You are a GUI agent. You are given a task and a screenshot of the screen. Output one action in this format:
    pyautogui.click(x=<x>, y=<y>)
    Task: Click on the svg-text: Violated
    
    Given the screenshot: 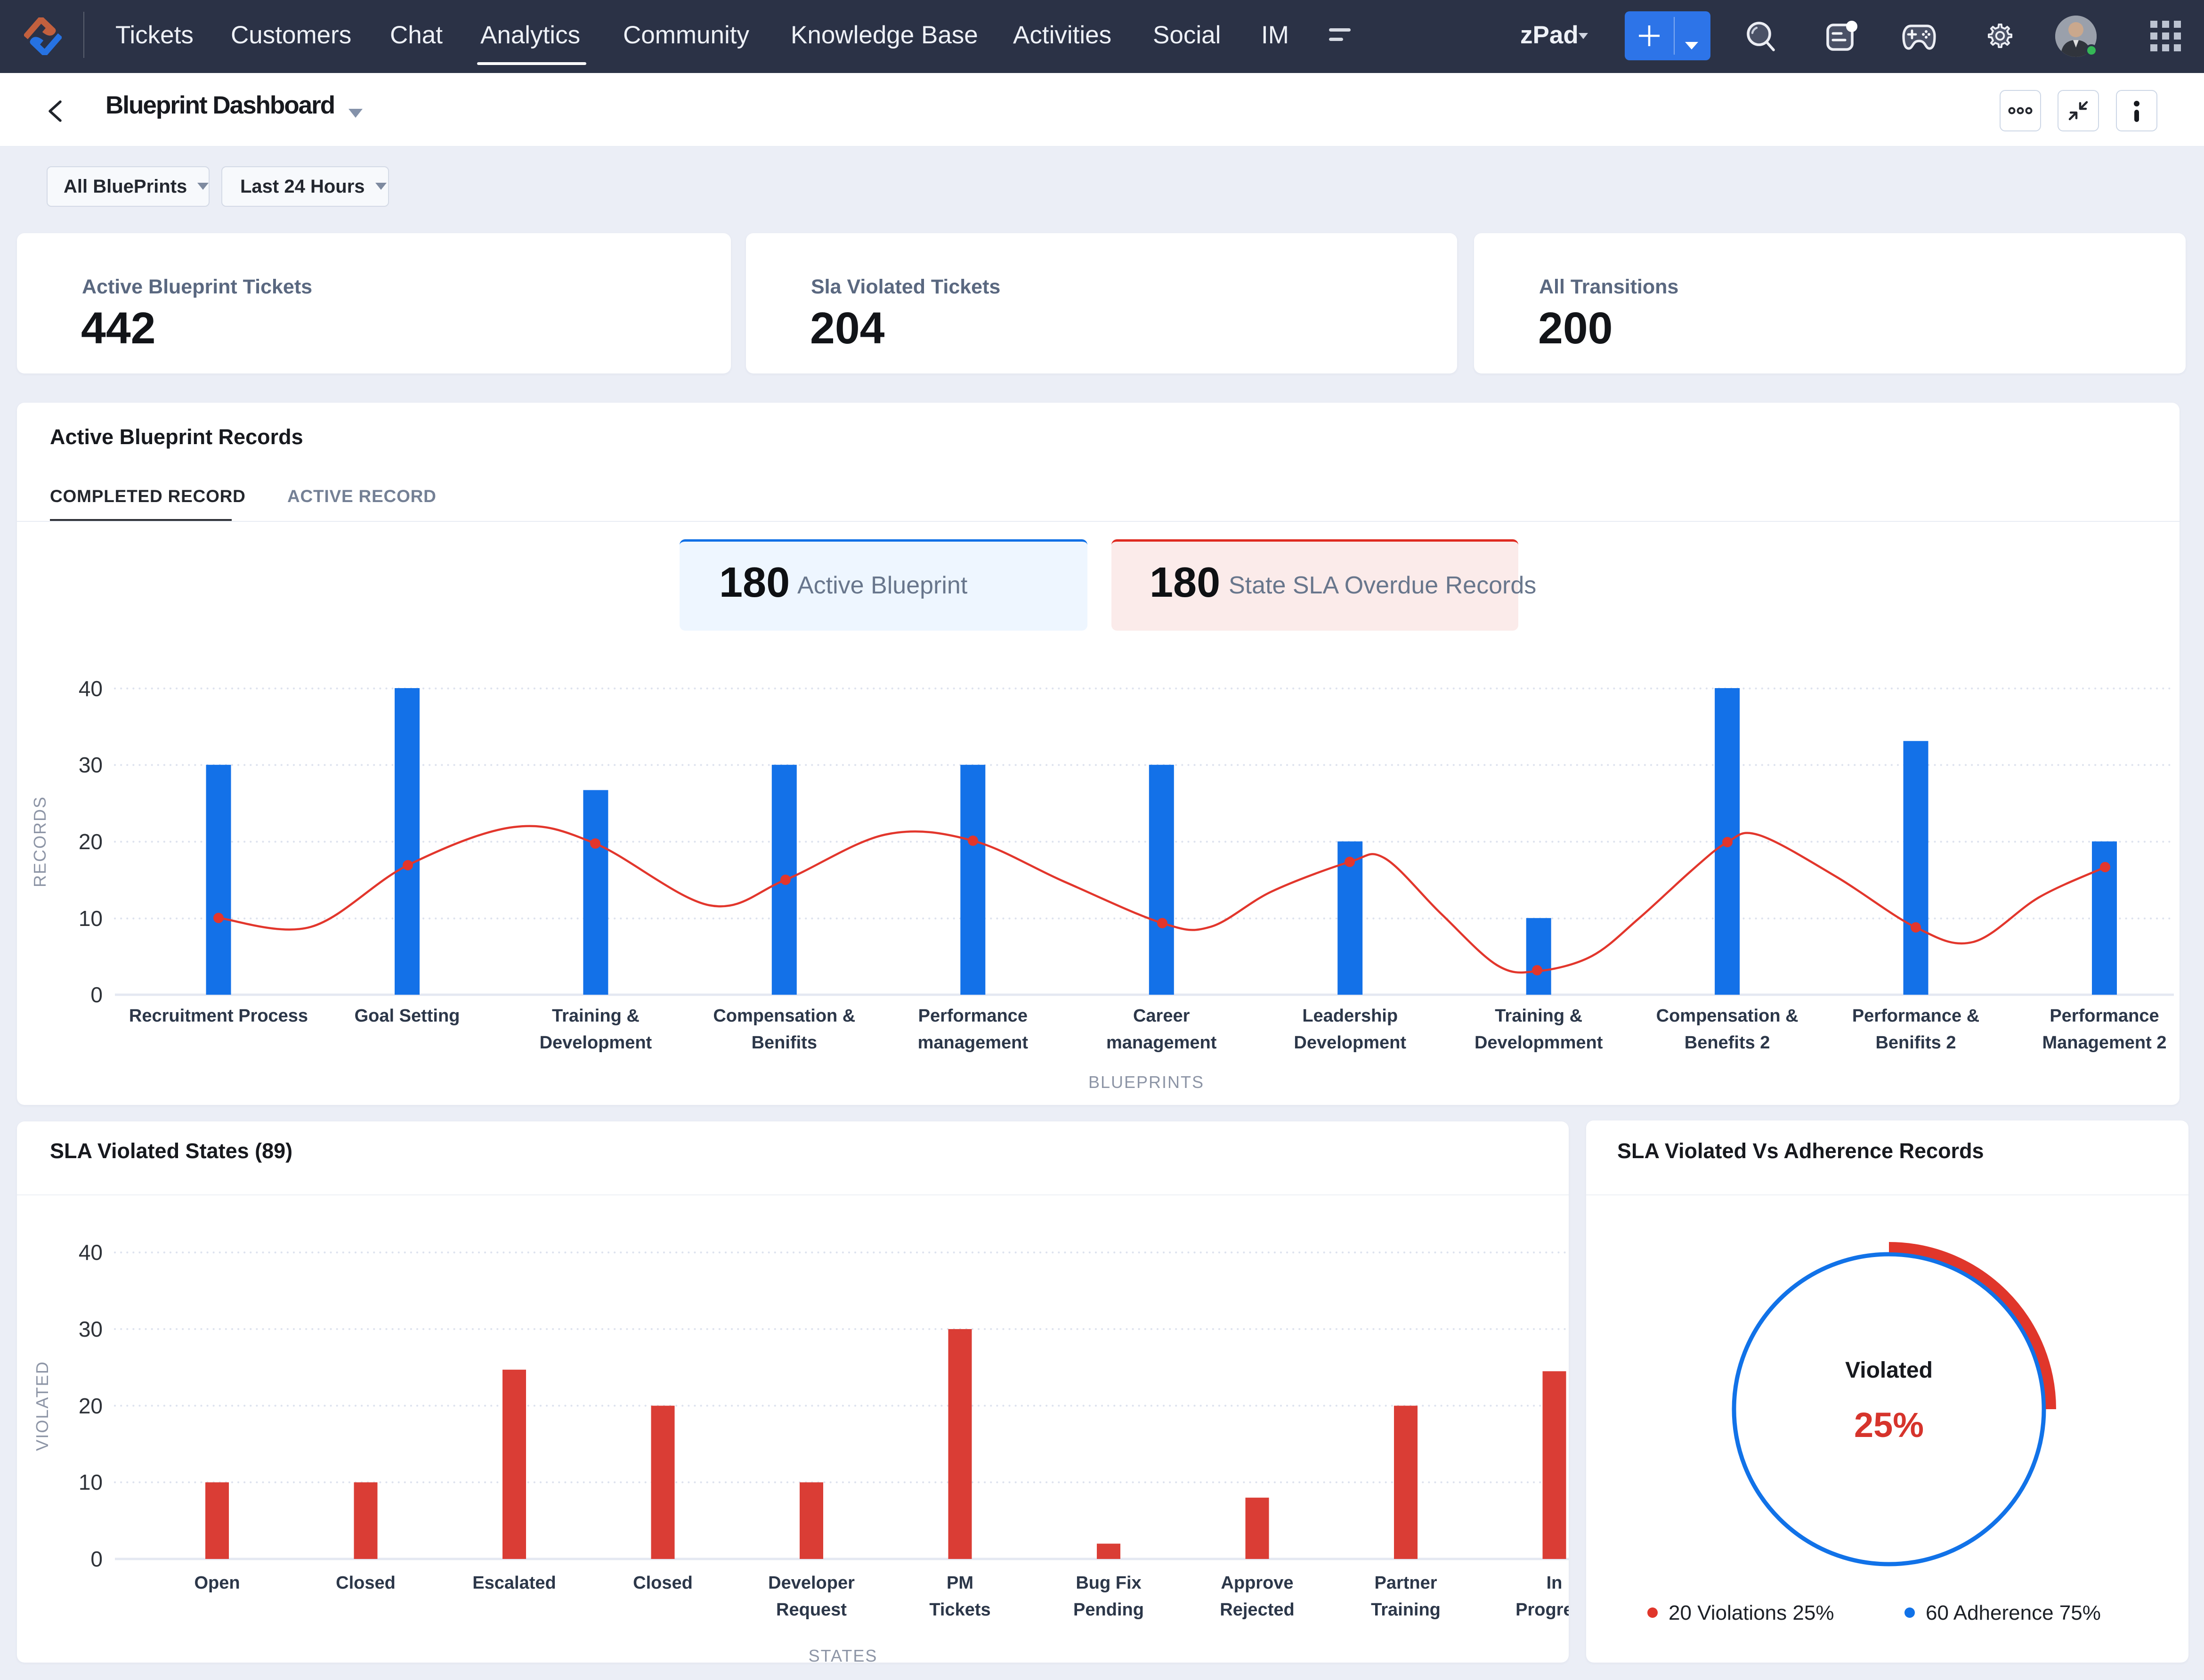 What is the action you would take?
    pyautogui.click(x=1889, y=1370)
    